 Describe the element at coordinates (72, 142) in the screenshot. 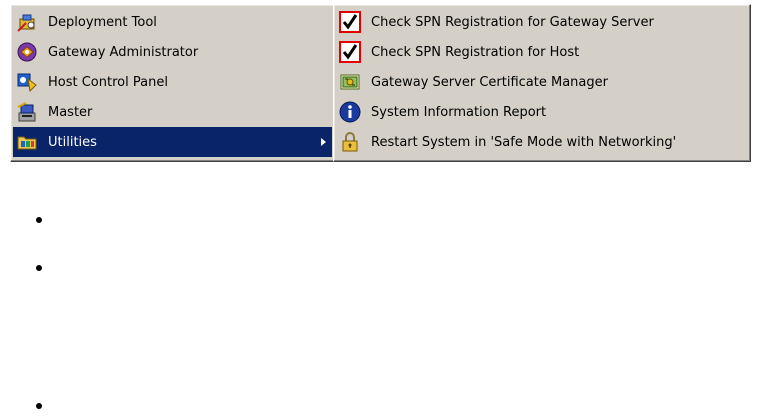

I see `menu-item-label: Utilities` at that location.